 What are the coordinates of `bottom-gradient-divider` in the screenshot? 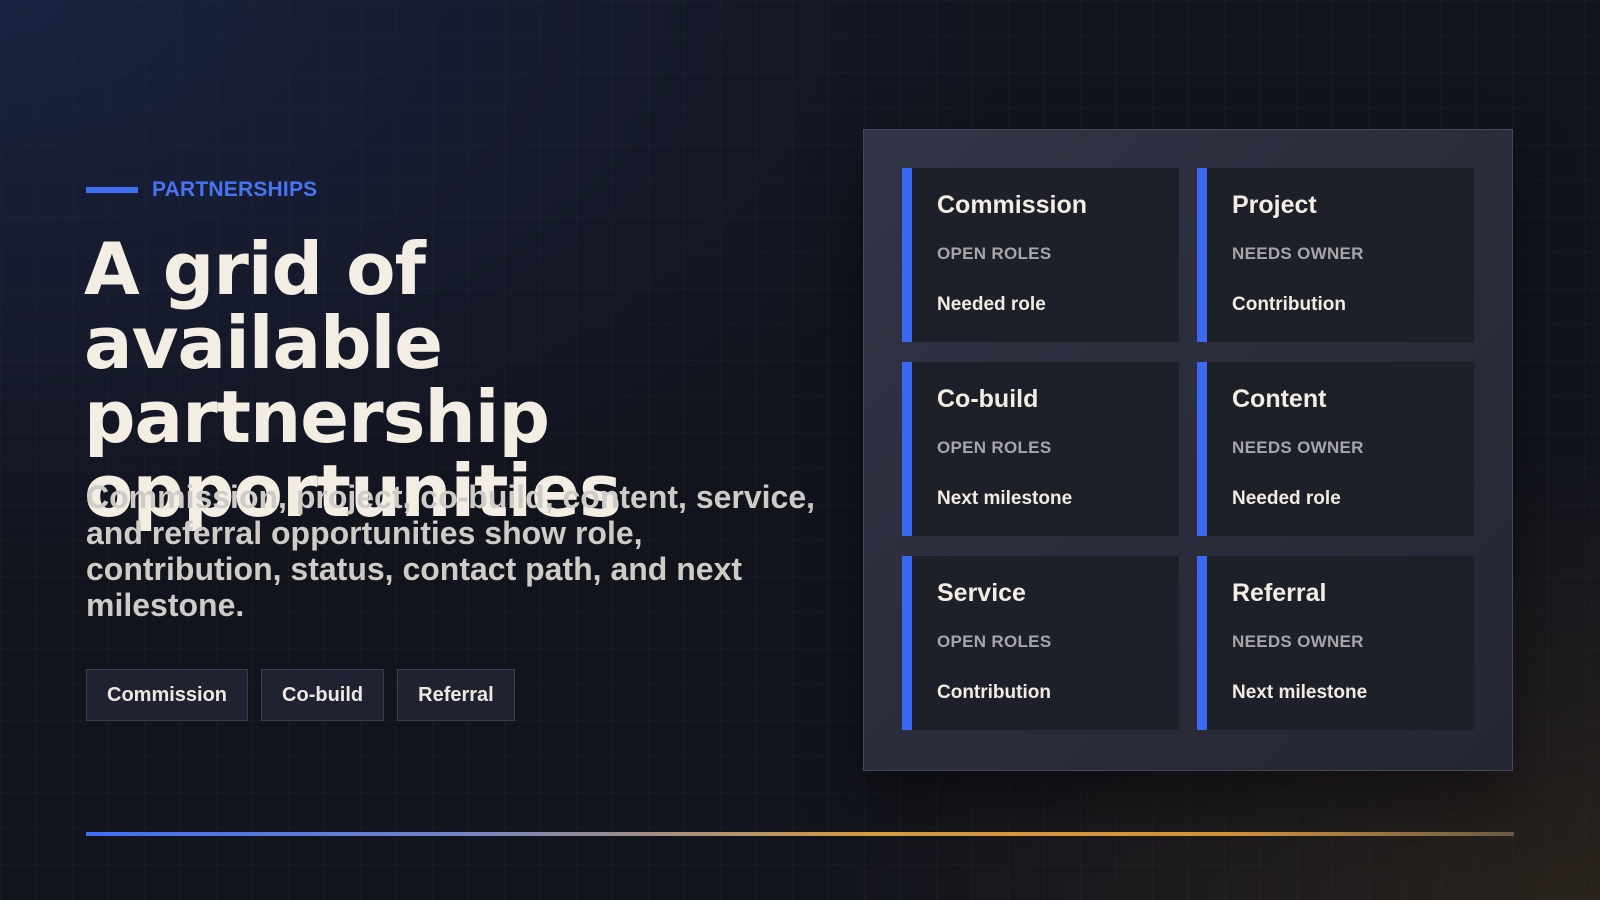 It's located at (800, 834).